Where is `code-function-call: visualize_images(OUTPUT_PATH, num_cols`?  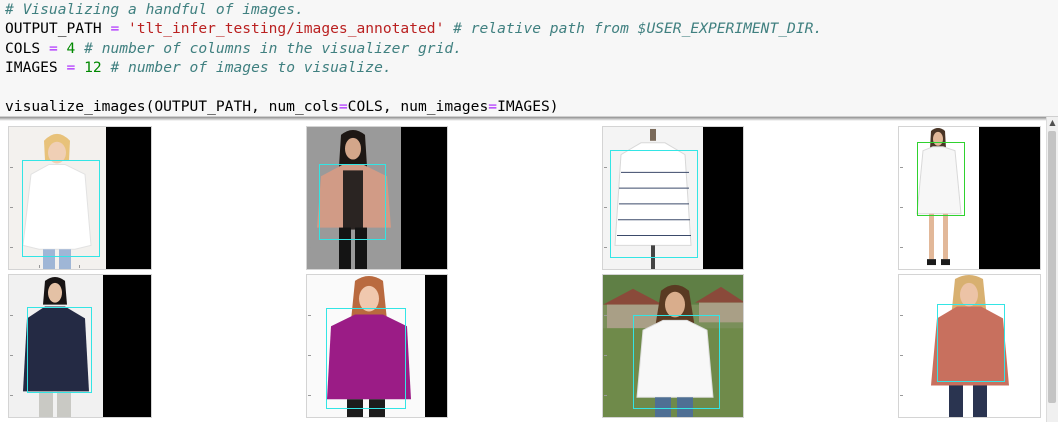
code-function-call: visualize_images(OUTPUT_PATH, num_cols is located at coordinates (172, 107).